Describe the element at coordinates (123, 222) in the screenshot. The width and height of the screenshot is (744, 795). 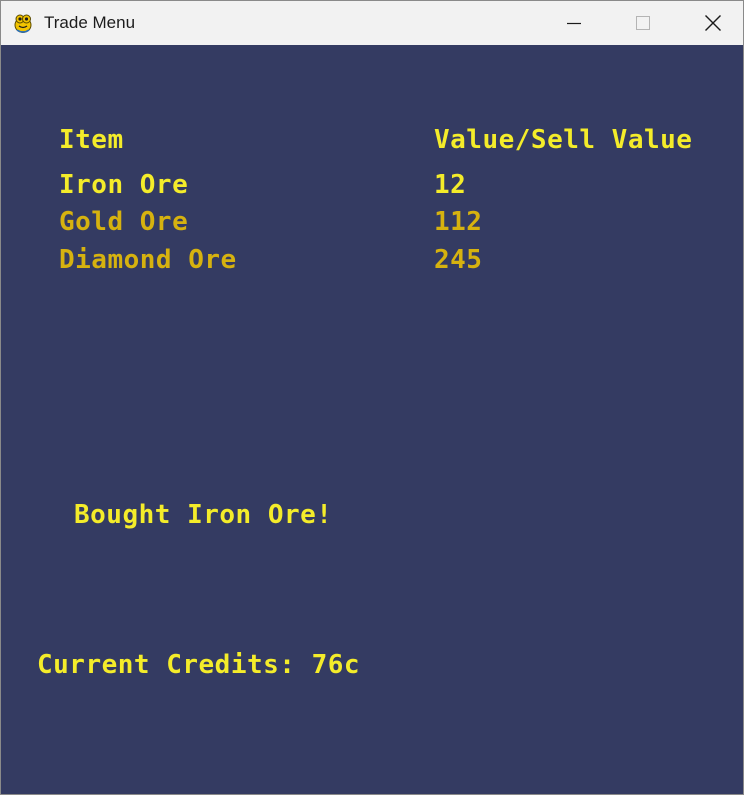
I see `item-name-gold-ore: Gold Ore` at that location.